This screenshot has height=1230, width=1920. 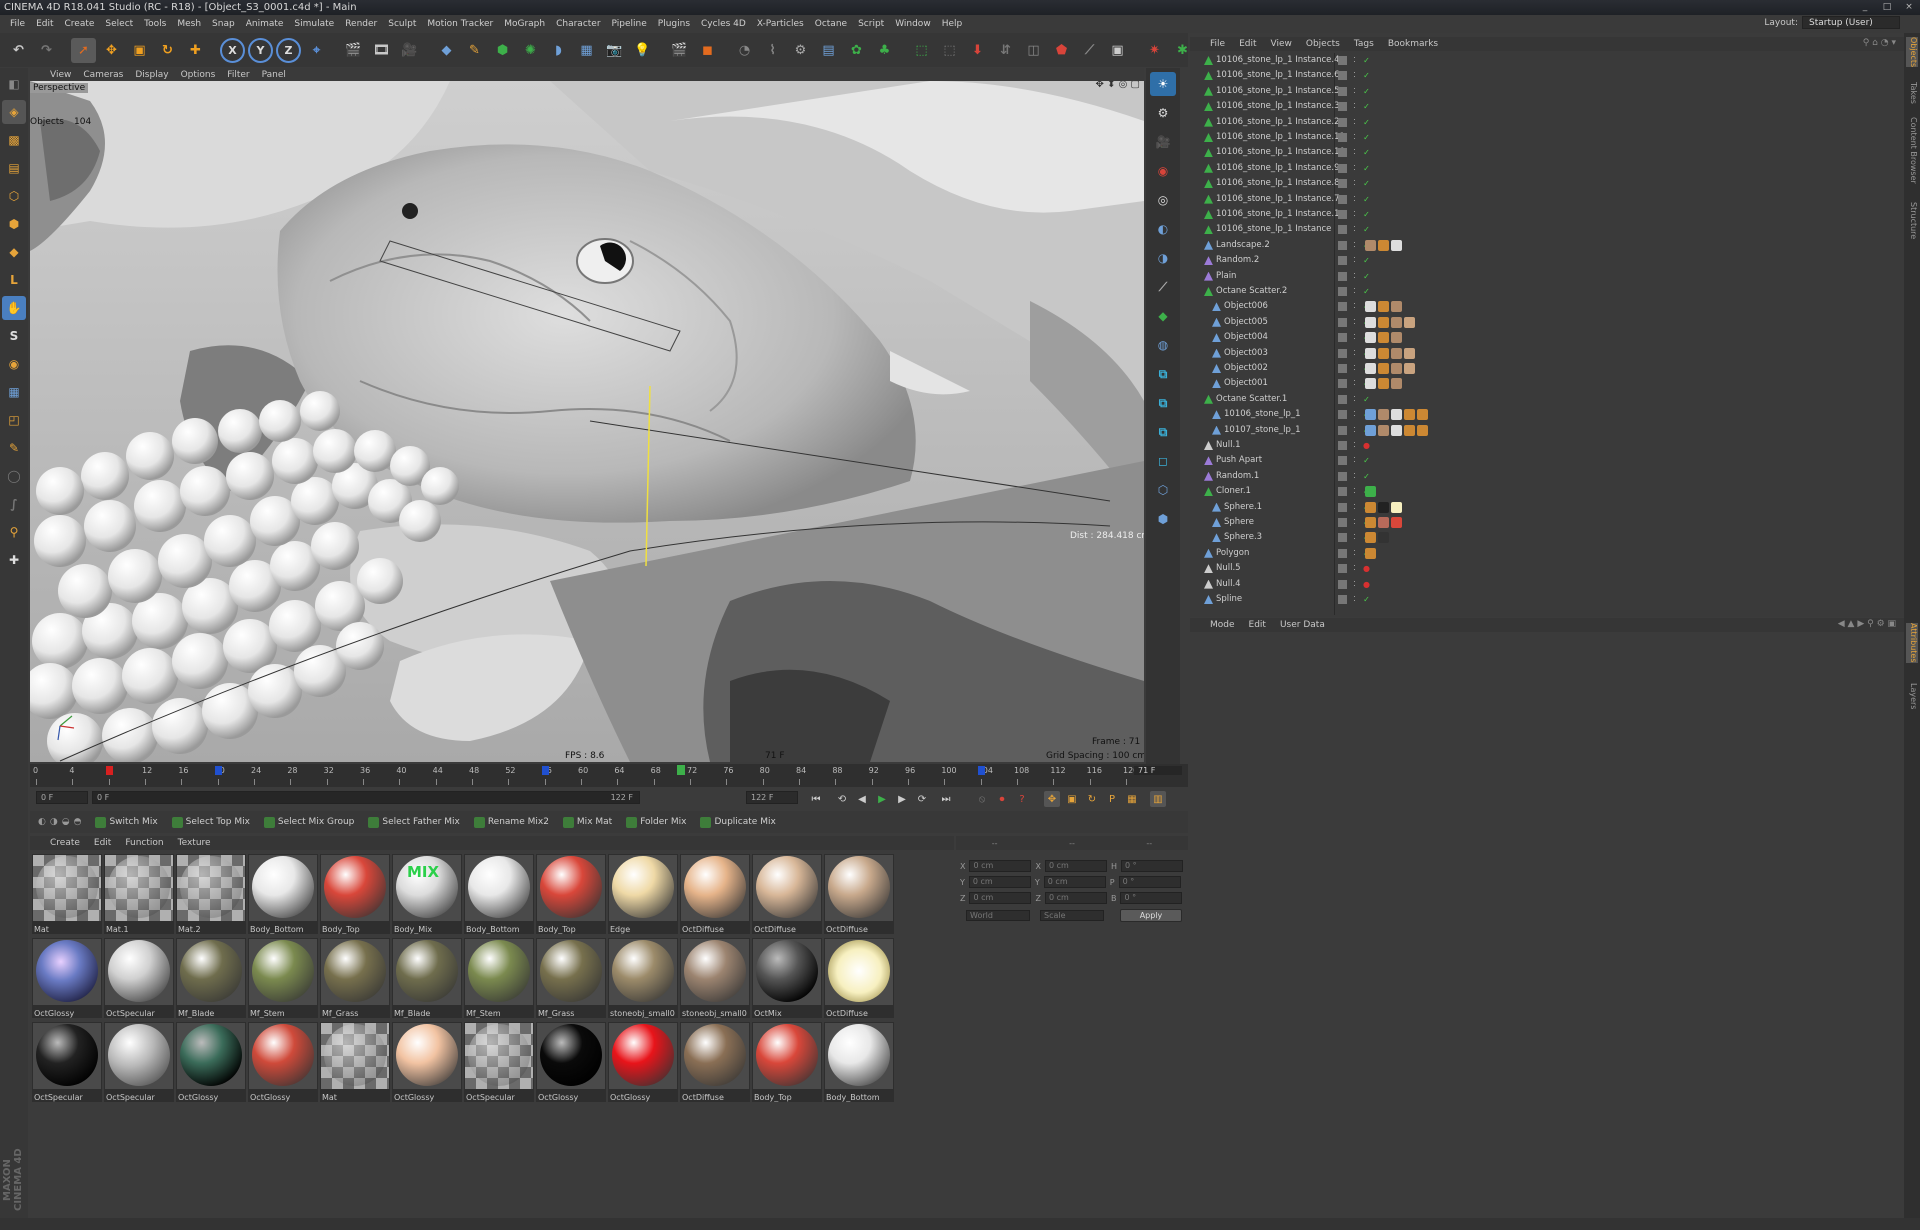 I want to click on coord-size-field: 0 cm, so click(x=1074, y=882).